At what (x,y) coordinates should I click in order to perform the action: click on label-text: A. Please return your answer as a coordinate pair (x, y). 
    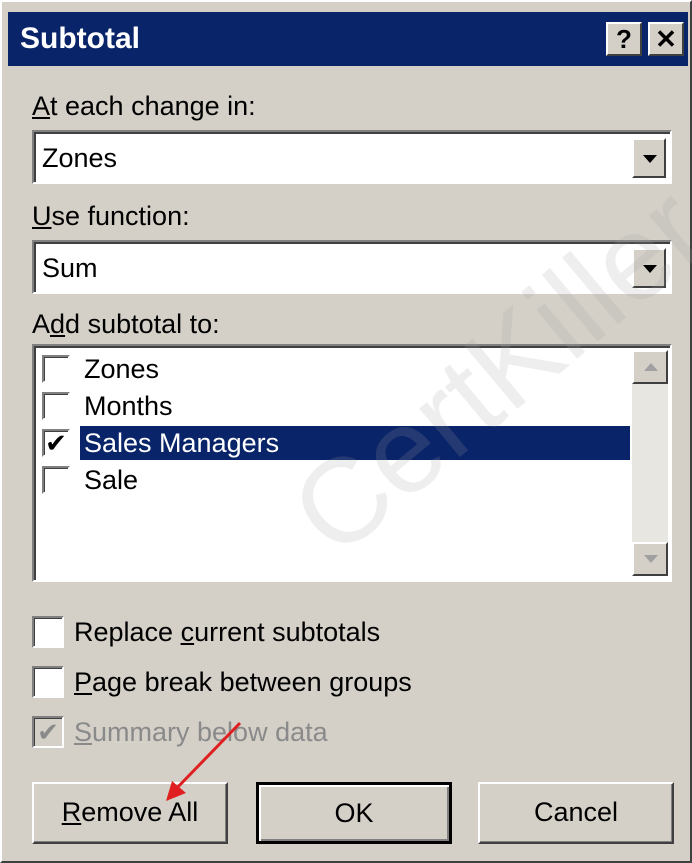
    Looking at the image, I should click on (41, 324).